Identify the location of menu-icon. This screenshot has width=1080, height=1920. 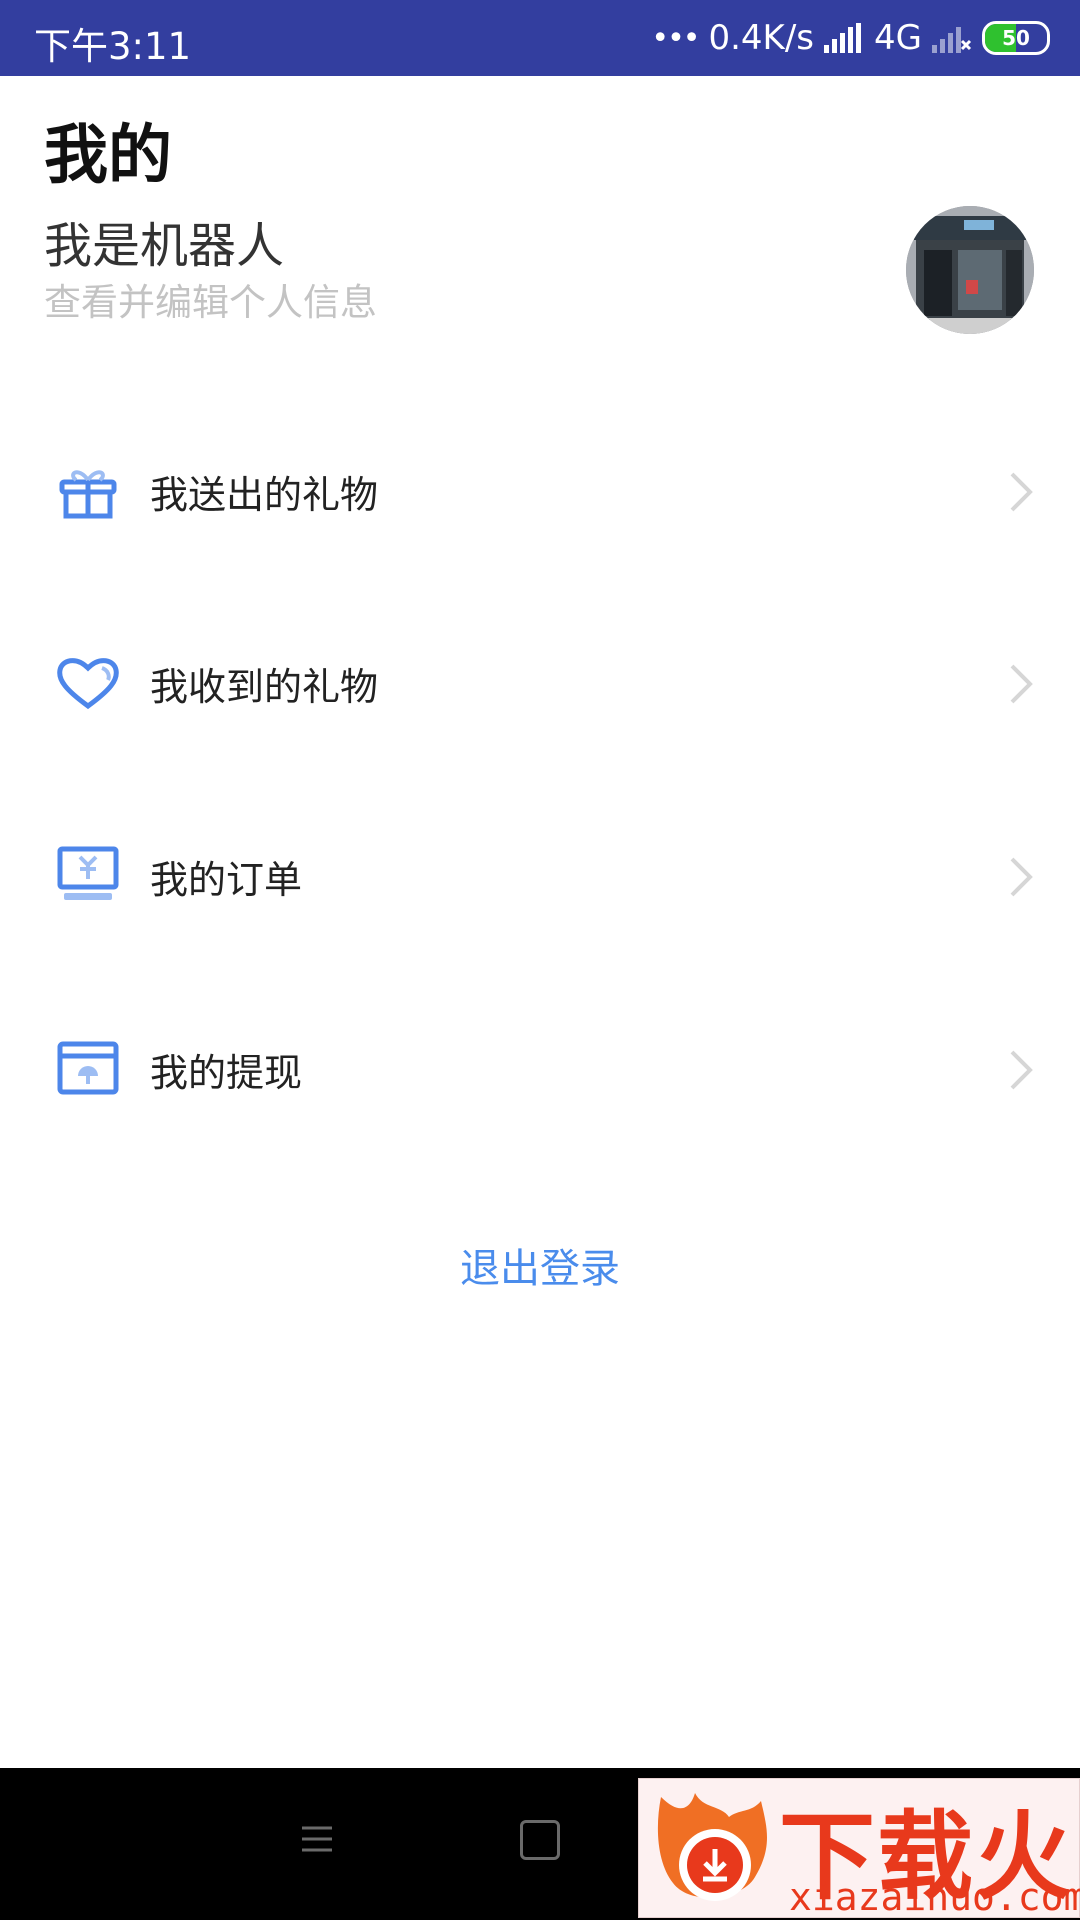
(317, 1839).